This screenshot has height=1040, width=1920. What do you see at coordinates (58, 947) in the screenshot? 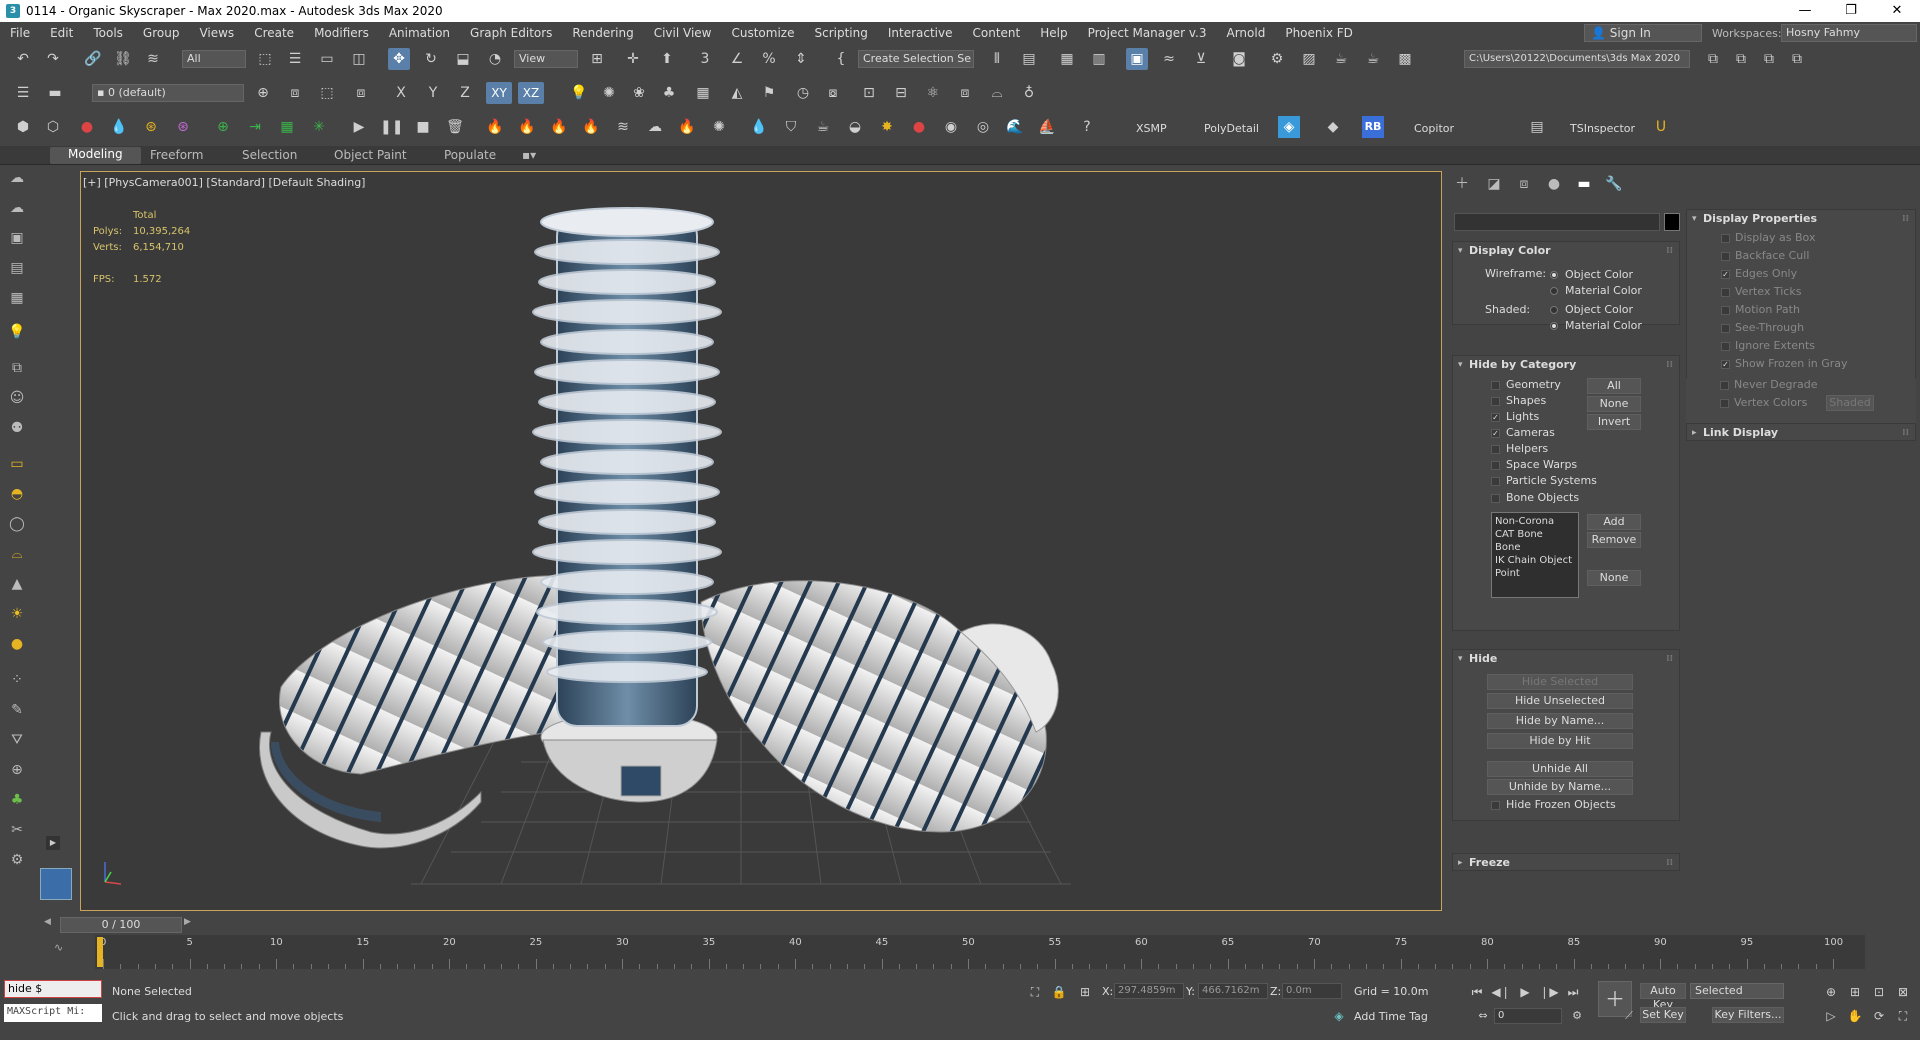
I see `curve-editor-mini-icon: ∿` at bounding box center [58, 947].